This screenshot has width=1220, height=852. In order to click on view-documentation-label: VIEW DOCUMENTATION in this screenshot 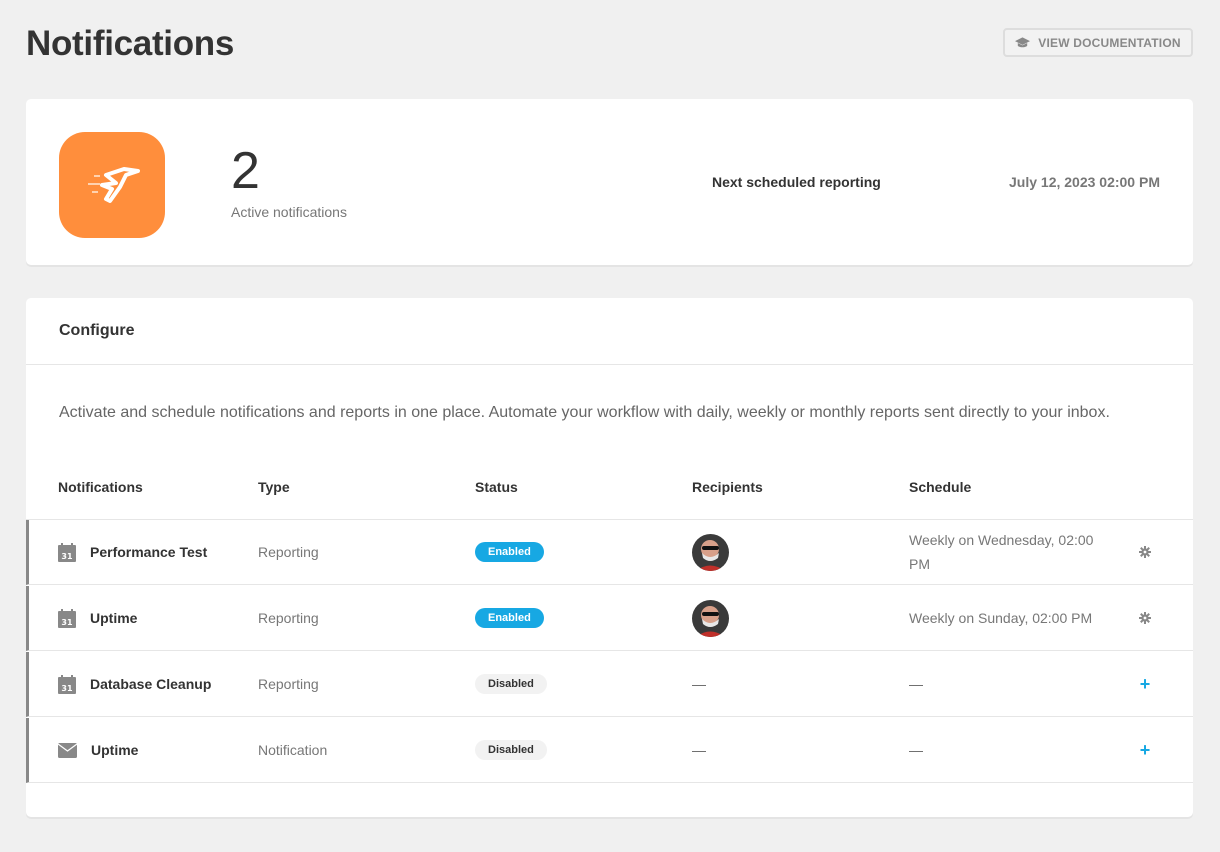, I will do `click(1109, 42)`.